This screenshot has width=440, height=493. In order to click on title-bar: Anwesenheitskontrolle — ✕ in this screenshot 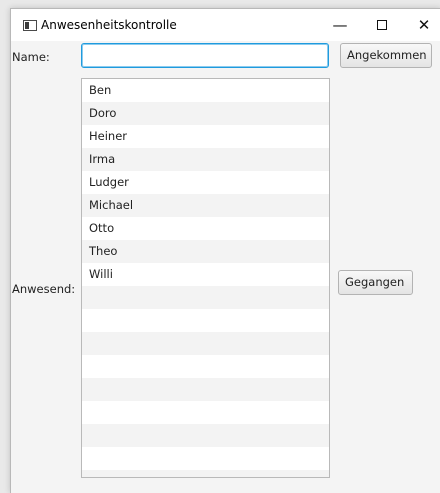, I will do `click(225, 25)`.